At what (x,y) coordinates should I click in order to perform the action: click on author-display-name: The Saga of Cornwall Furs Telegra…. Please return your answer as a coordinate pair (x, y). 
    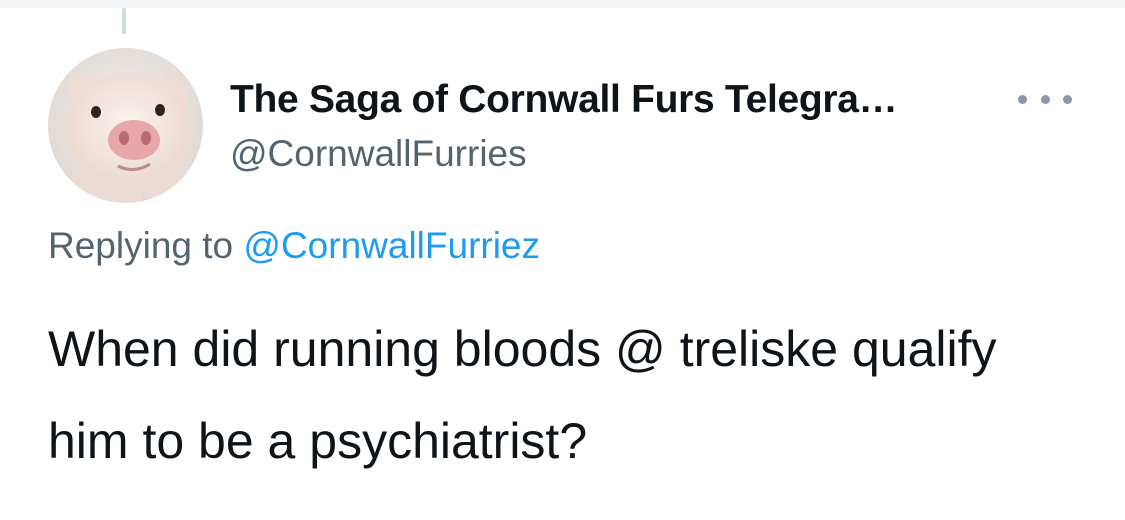
    Looking at the image, I should click on (564, 100).